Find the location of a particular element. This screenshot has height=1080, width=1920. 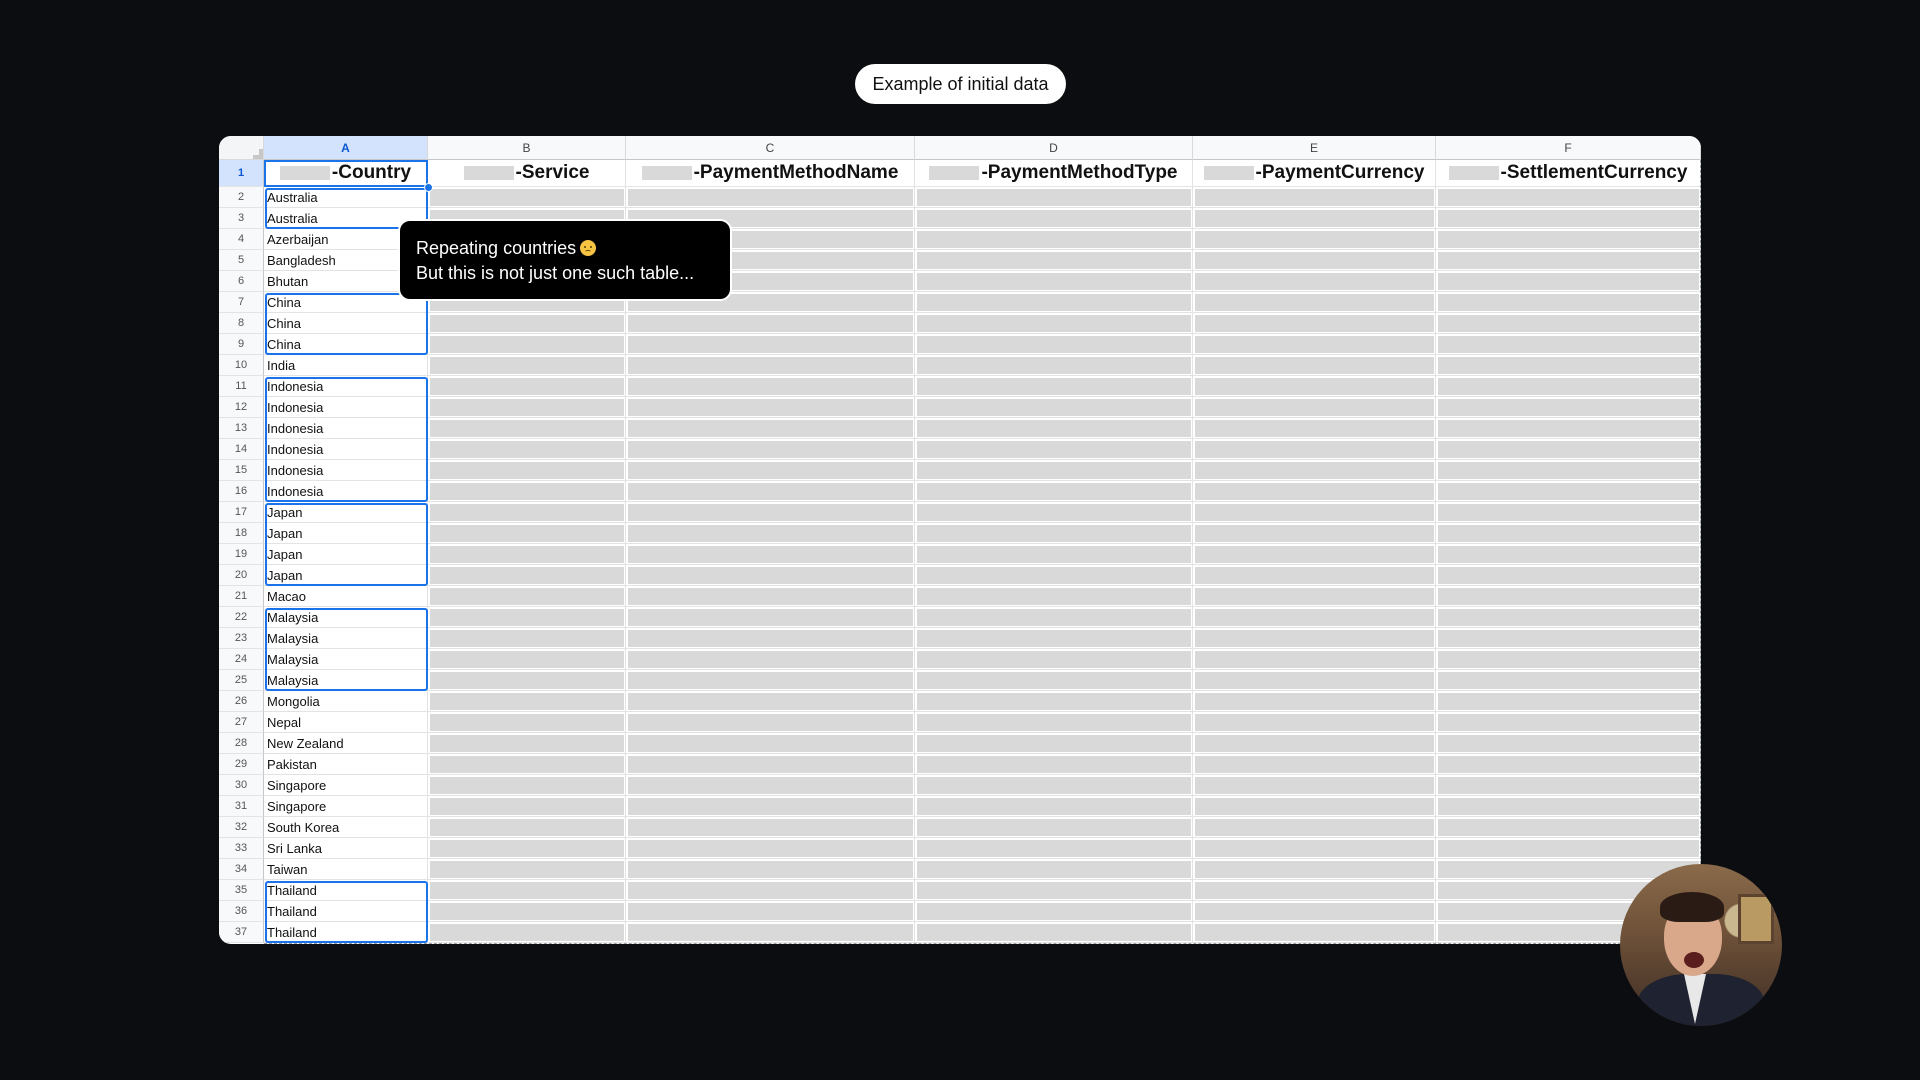

row-header-28: 28 is located at coordinates (241, 743).